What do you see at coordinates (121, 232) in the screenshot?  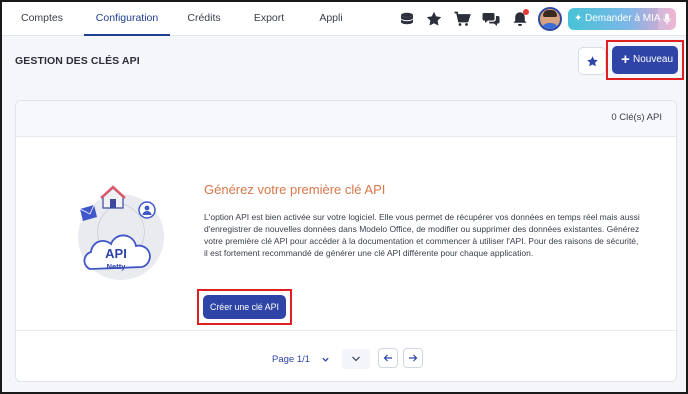 I see `api-illustration: API Netty` at bounding box center [121, 232].